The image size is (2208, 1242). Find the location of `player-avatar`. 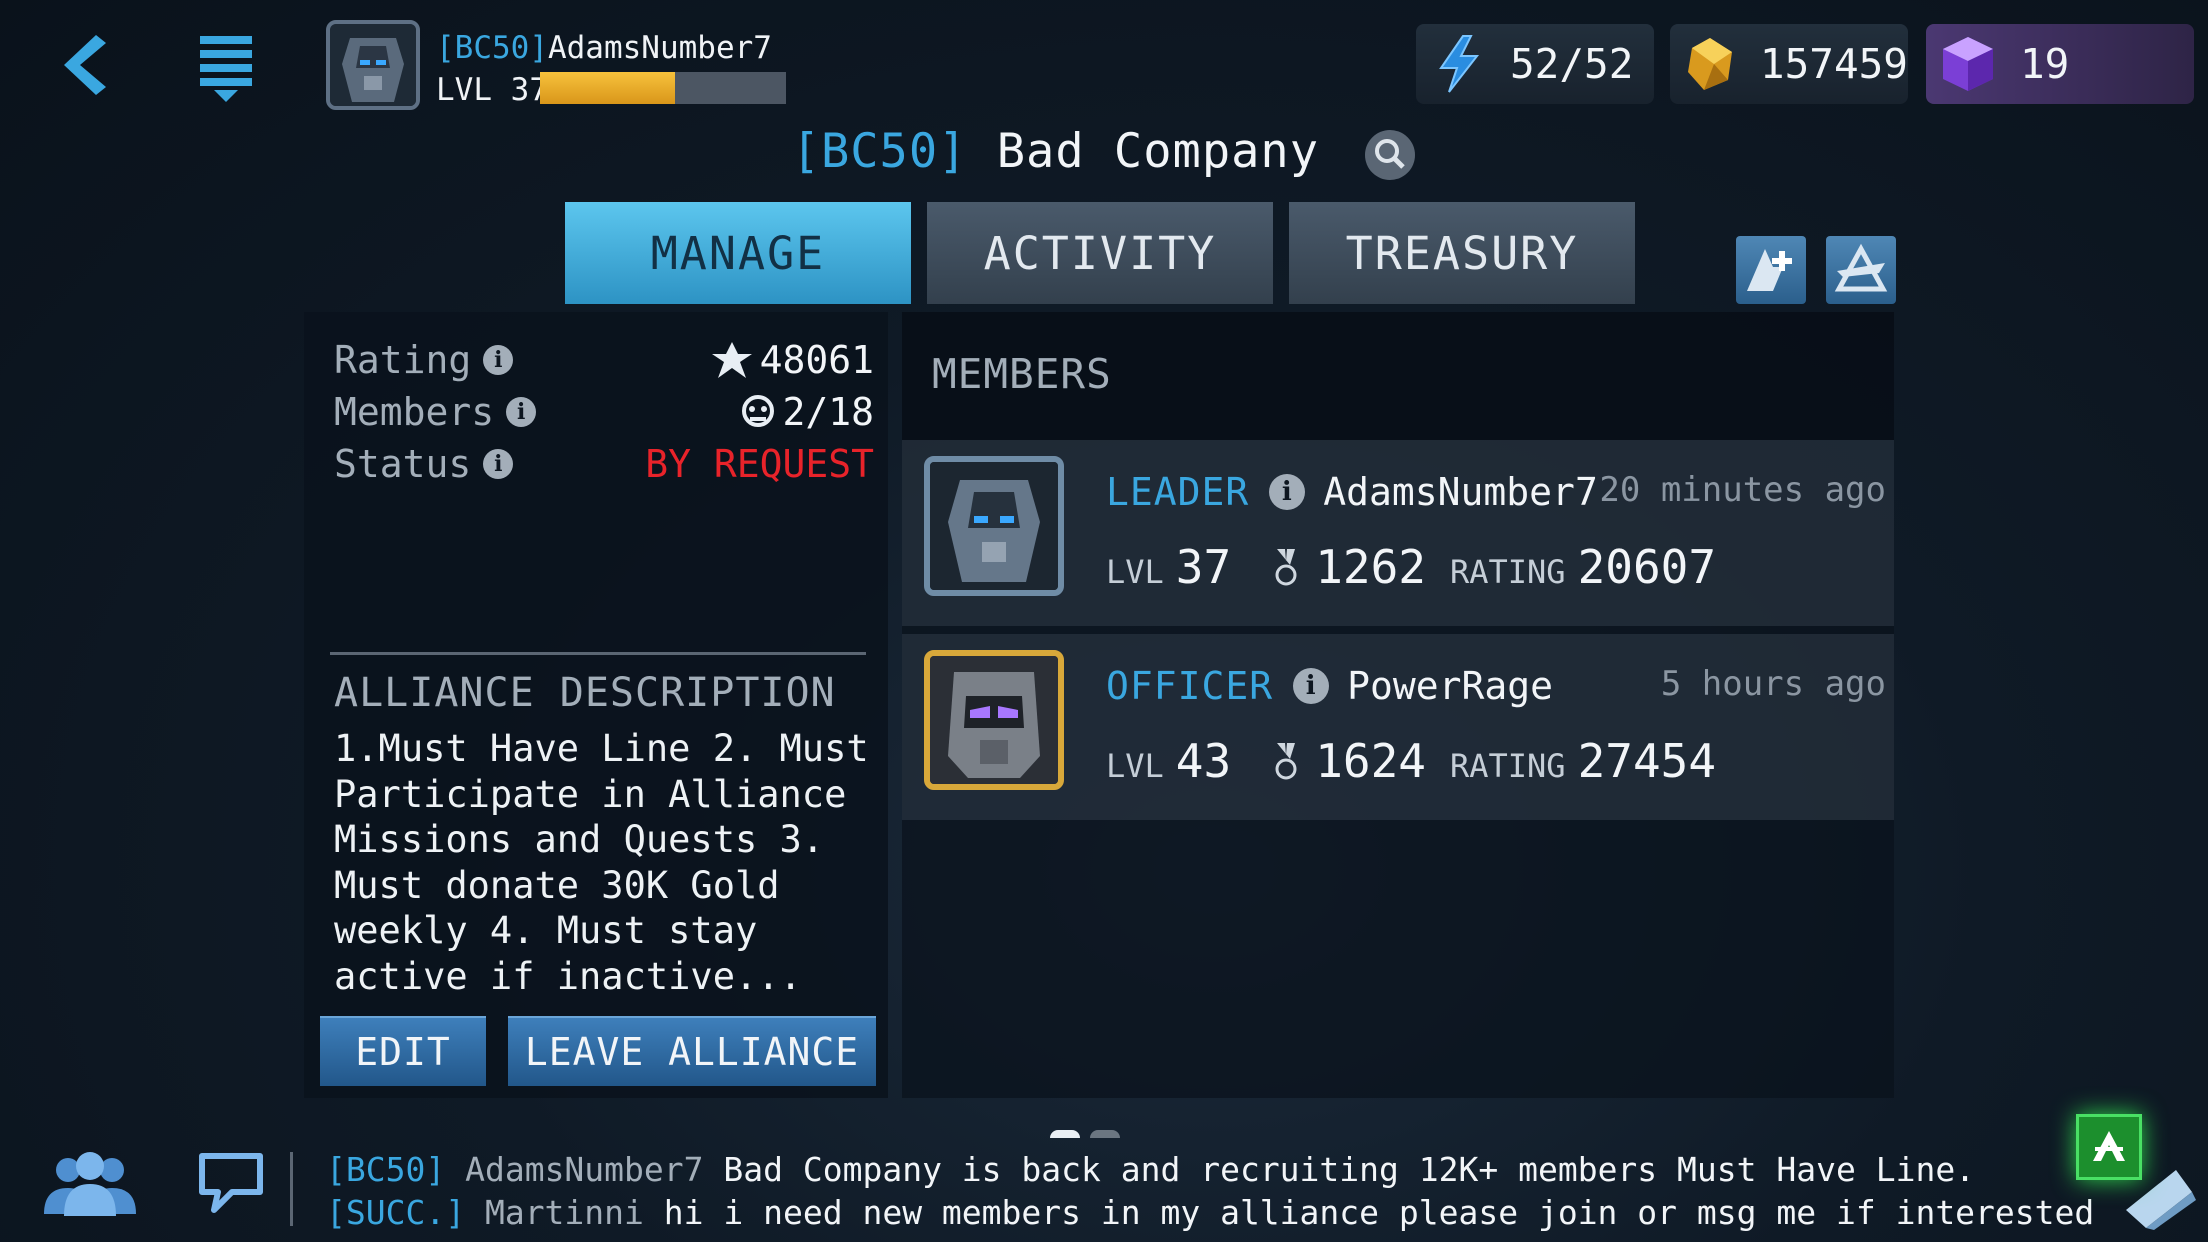

player-avatar is located at coordinates (373, 65).